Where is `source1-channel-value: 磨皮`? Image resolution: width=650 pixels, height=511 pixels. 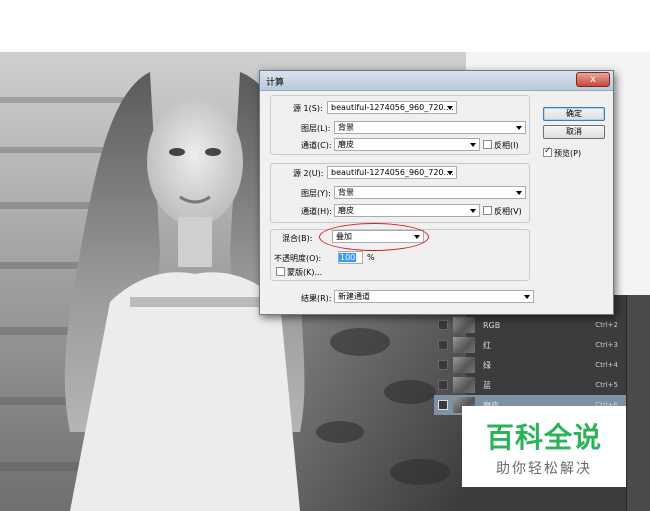
source1-channel-value: 磨皮 is located at coordinates (346, 144).